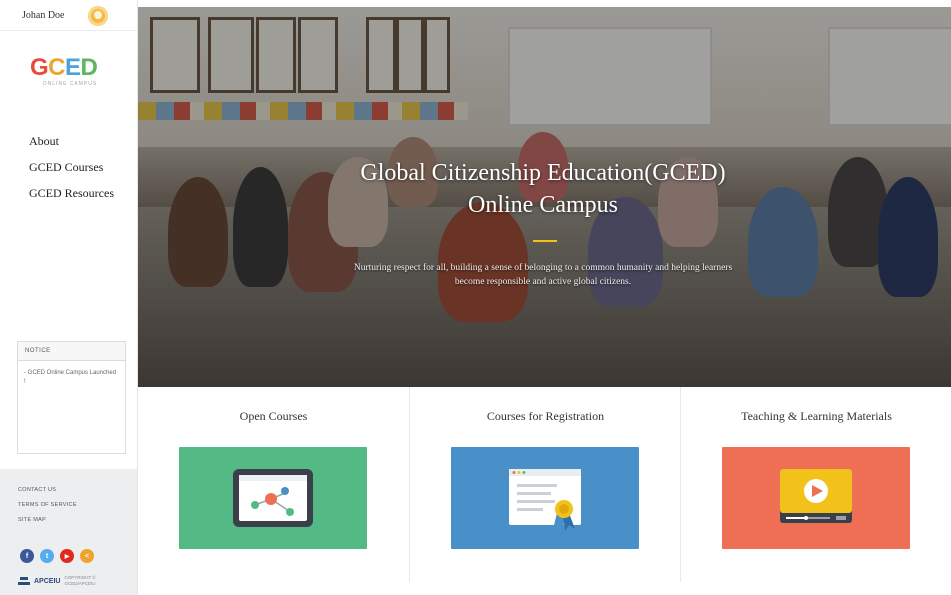 The height and width of the screenshot is (595, 951). Describe the element at coordinates (71, 141) in the screenshot. I see `nav-item-about: About` at that location.